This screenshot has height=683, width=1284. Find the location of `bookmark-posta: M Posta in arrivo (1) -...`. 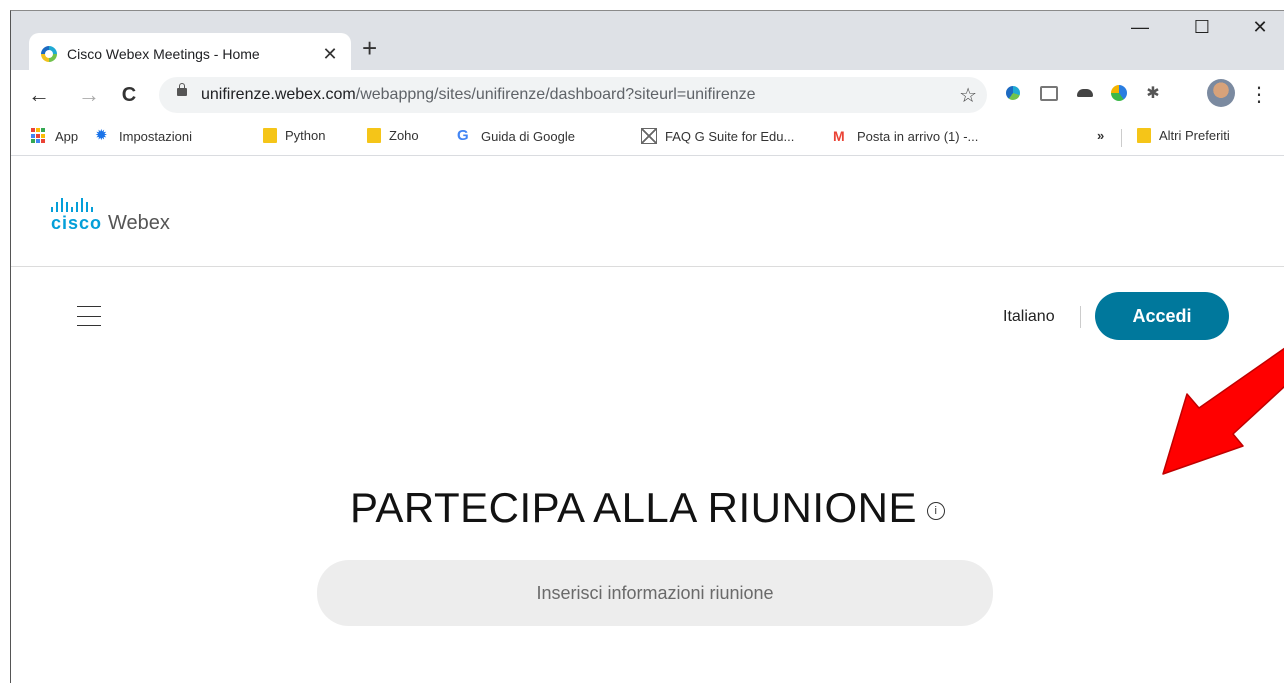

bookmark-posta: M Posta in arrivo (1) -... is located at coordinates (905, 136).